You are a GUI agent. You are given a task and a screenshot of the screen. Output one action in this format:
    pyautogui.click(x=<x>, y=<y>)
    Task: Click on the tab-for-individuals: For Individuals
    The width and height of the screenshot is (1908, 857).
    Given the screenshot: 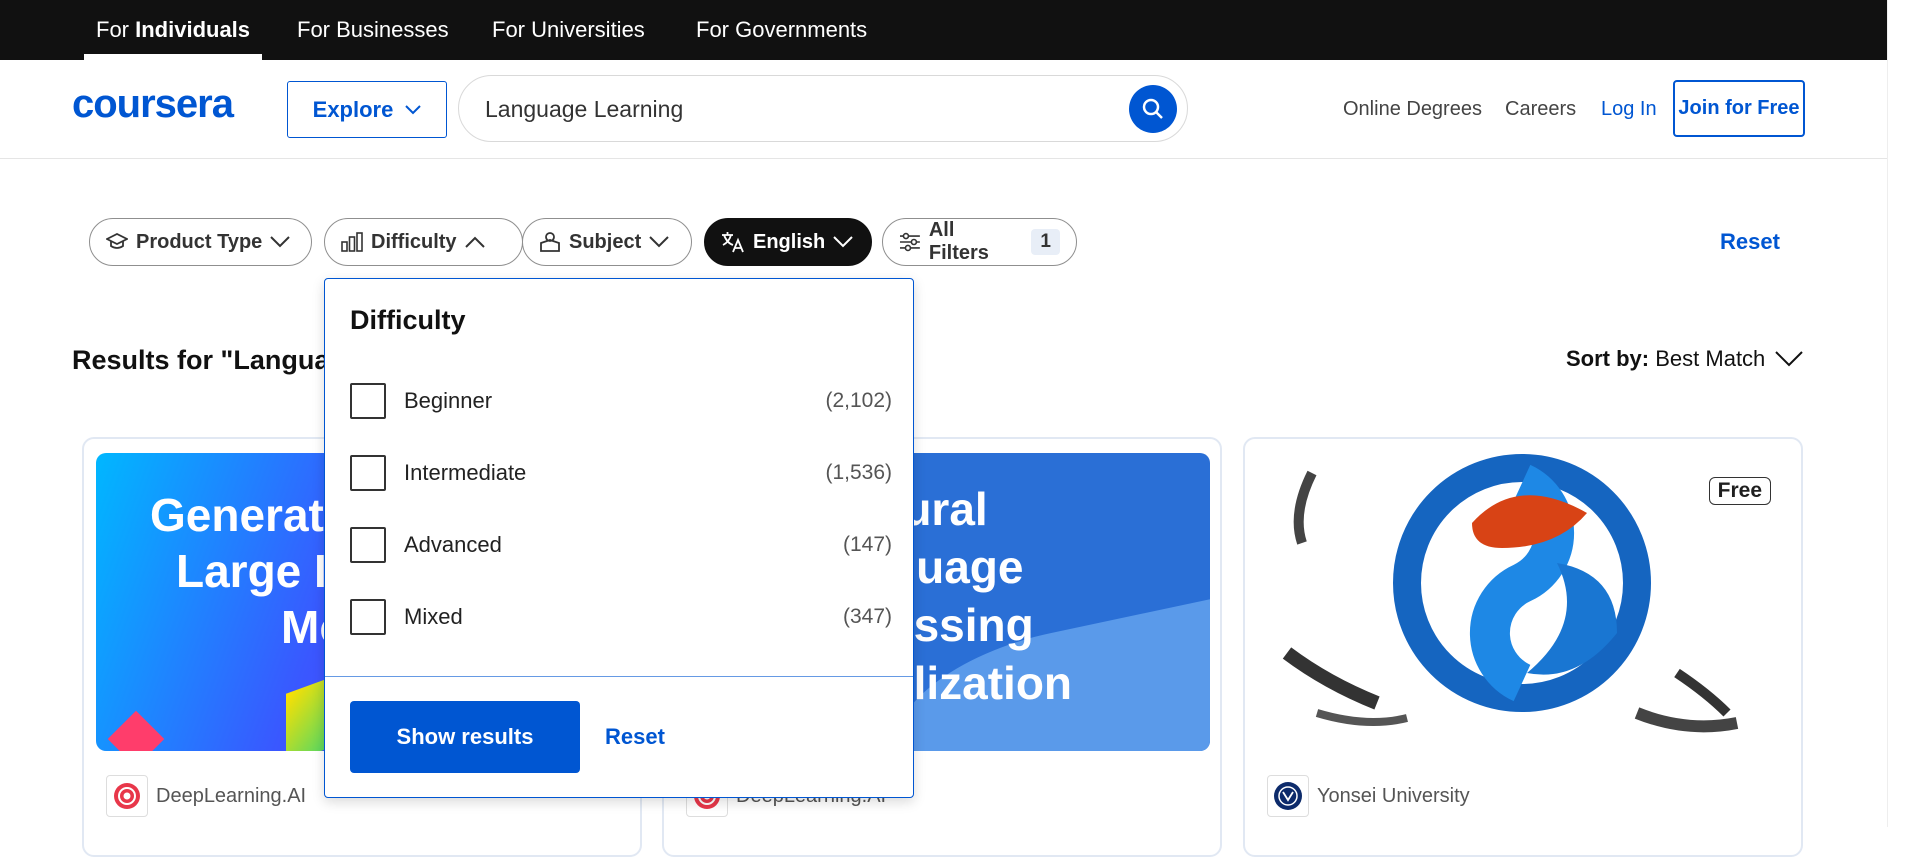 What is the action you would take?
    pyautogui.click(x=173, y=30)
    